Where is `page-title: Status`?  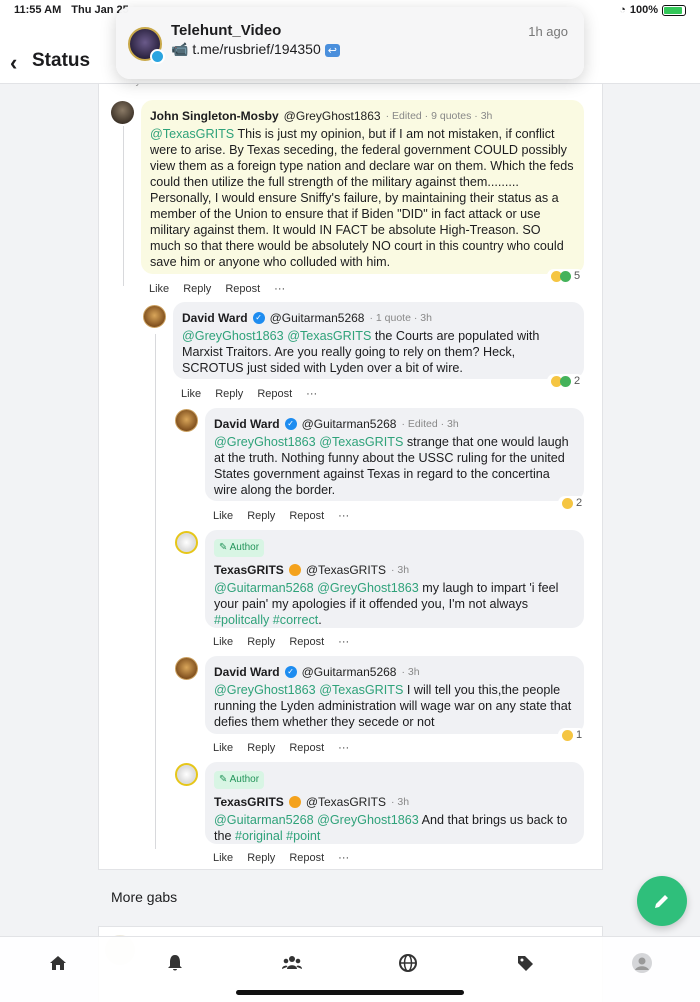
page-title: Status is located at coordinates (61, 60).